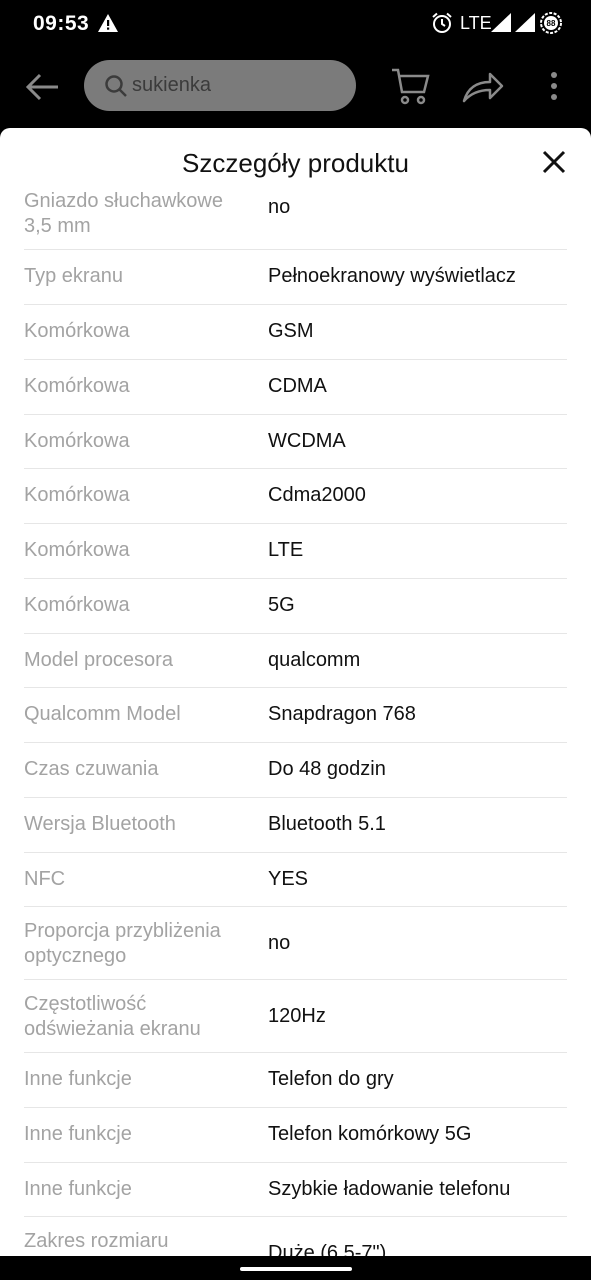  What do you see at coordinates (102, 714) in the screenshot?
I see `spec-label: Qualcomm Model` at bounding box center [102, 714].